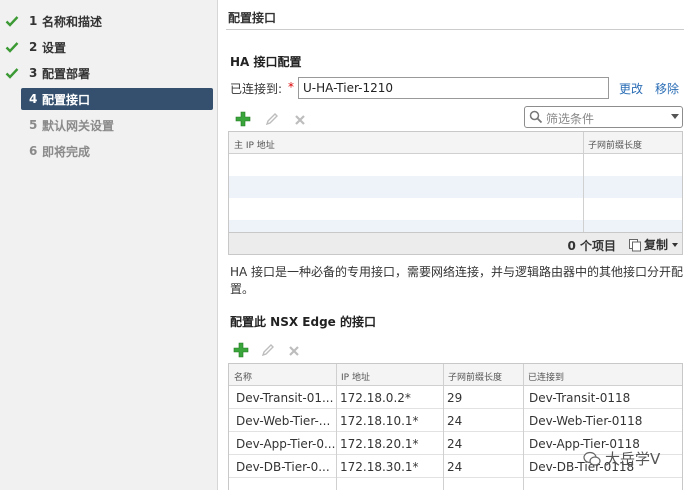  What do you see at coordinates (631, 88) in the screenshot?
I see `change-link: 更改` at bounding box center [631, 88].